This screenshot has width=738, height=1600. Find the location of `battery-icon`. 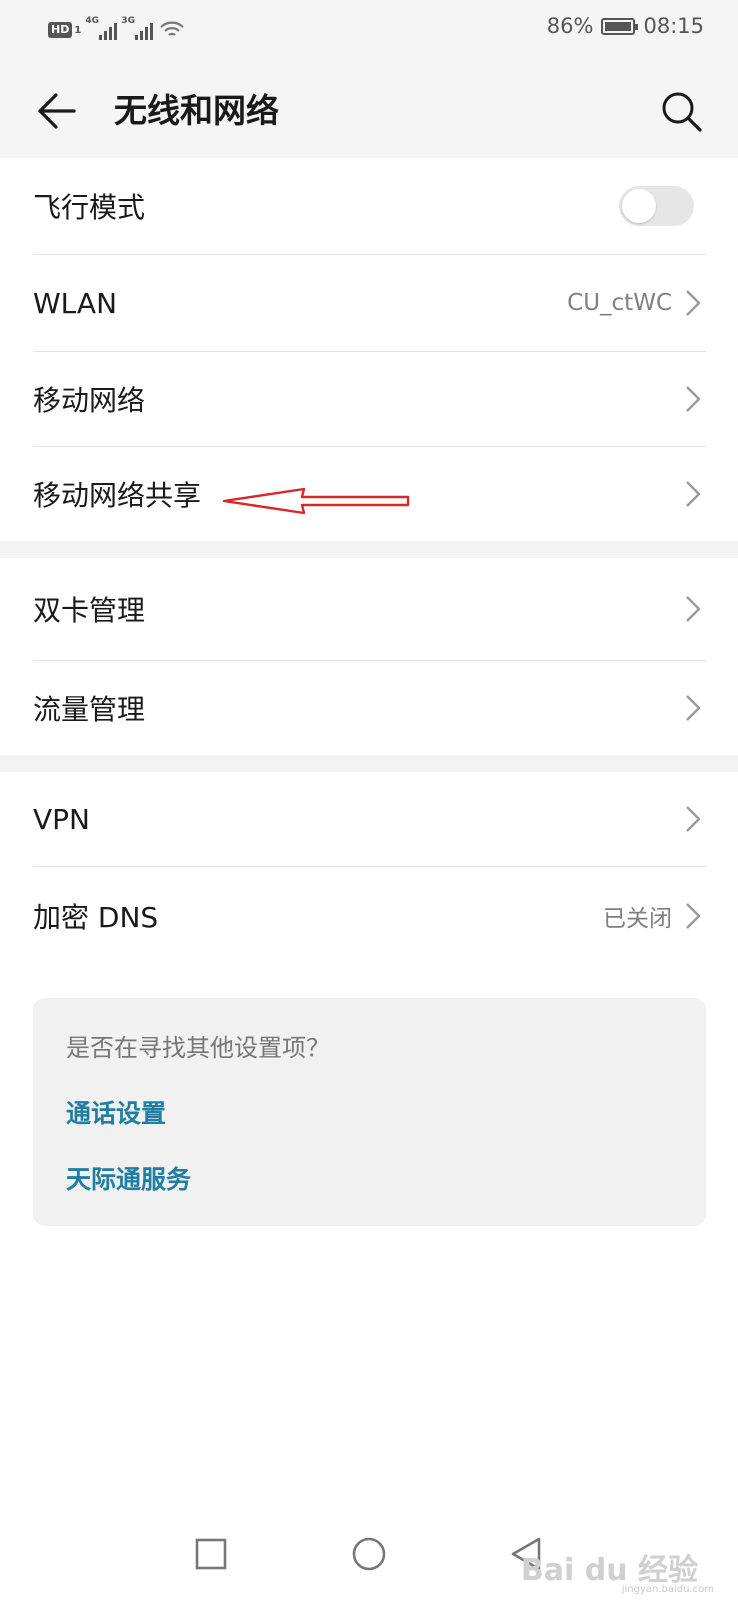

battery-icon is located at coordinates (620, 26).